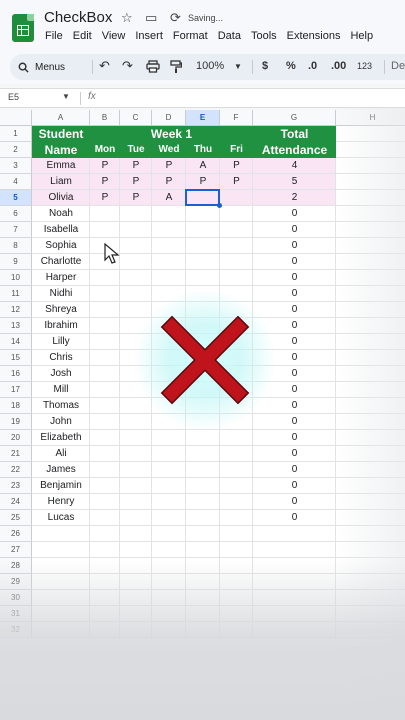 This screenshot has width=405, height=720. Describe the element at coordinates (153, 66) in the screenshot. I see `print-icon` at that location.